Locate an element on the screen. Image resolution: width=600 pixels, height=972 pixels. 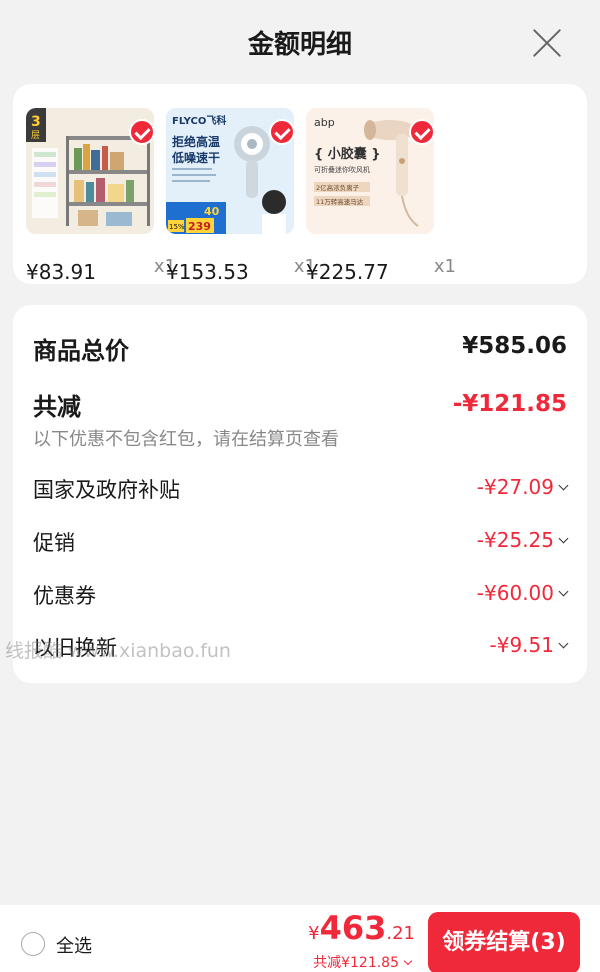
promotion-row: -¥25.25 is located at coordinates (522, 540).